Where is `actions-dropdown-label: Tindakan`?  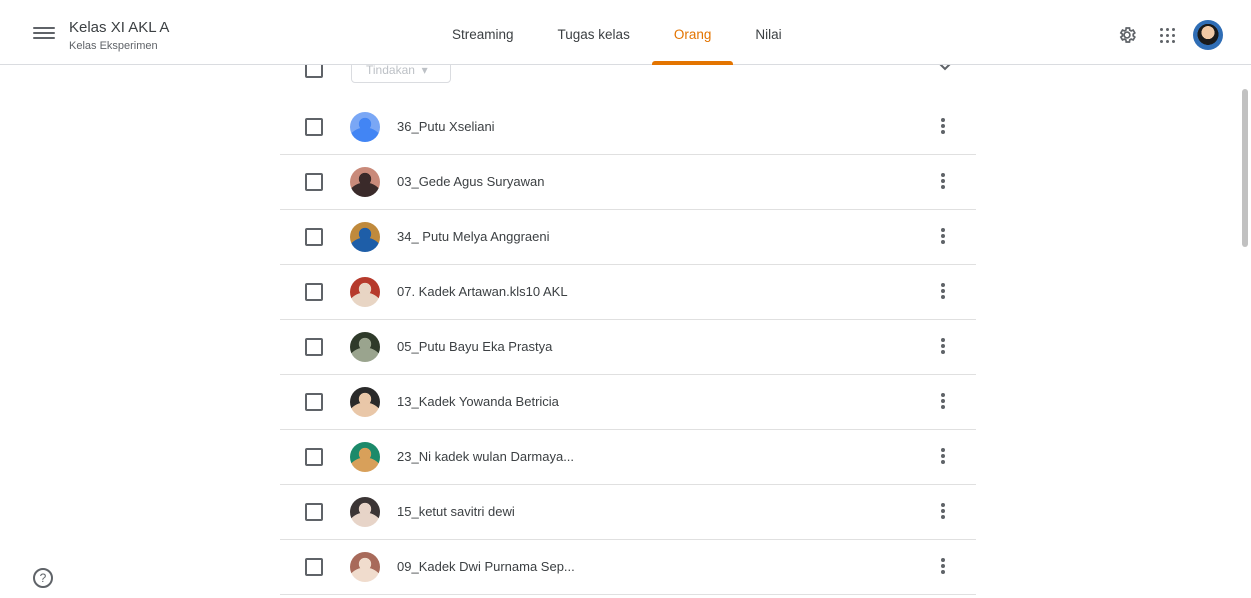 actions-dropdown-label: Tindakan is located at coordinates (390, 70).